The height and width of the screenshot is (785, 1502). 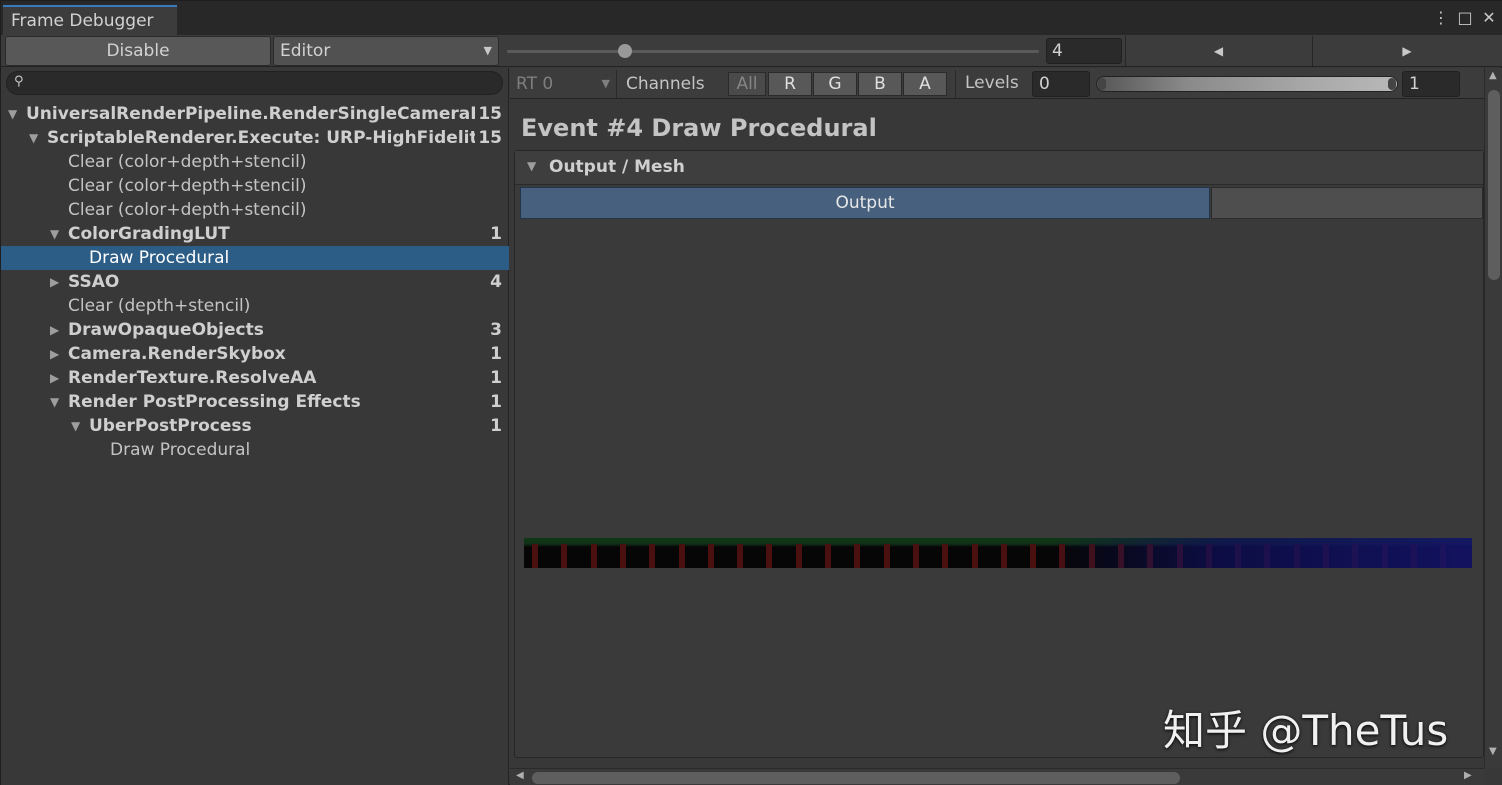 I want to click on previous-event-button: ◀, so click(x=1218, y=51).